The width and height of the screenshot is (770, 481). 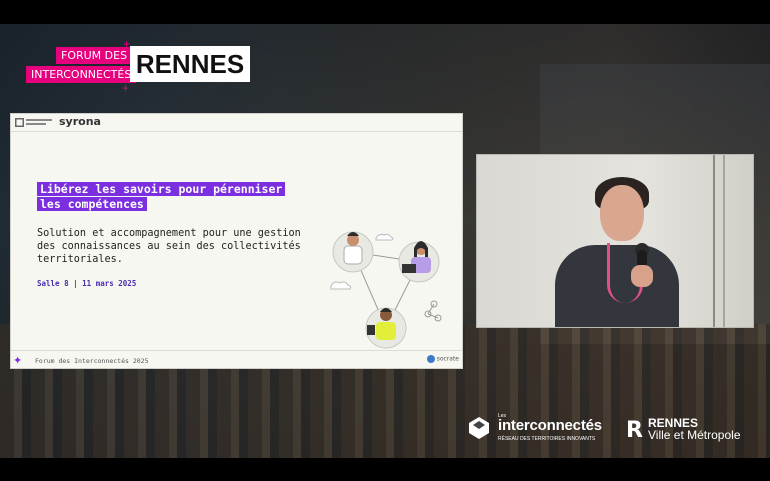 What do you see at coordinates (161, 189) in the screenshot?
I see `slide-title-line1: Libérez les savoirs pour pérenniser` at bounding box center [161, 189].